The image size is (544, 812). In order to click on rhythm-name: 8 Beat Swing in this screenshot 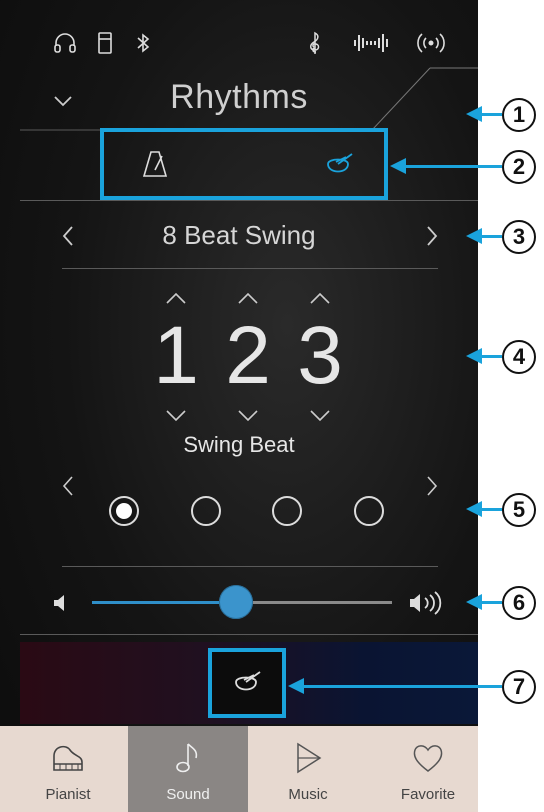, I will do `click(239, 235)`.